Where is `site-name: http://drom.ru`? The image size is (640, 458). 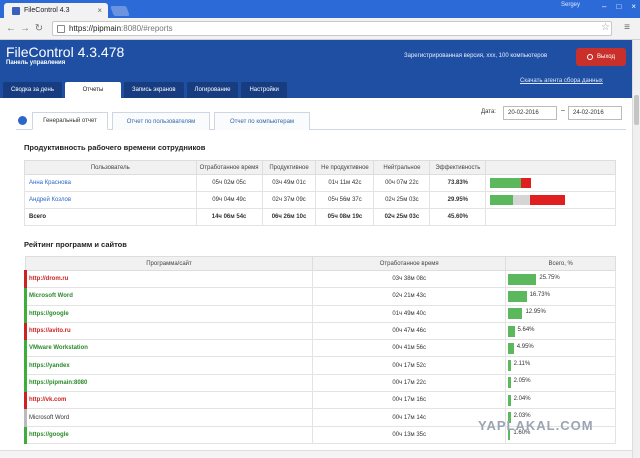
site-name: http://drom.ru is located at coordinates (168, 279).